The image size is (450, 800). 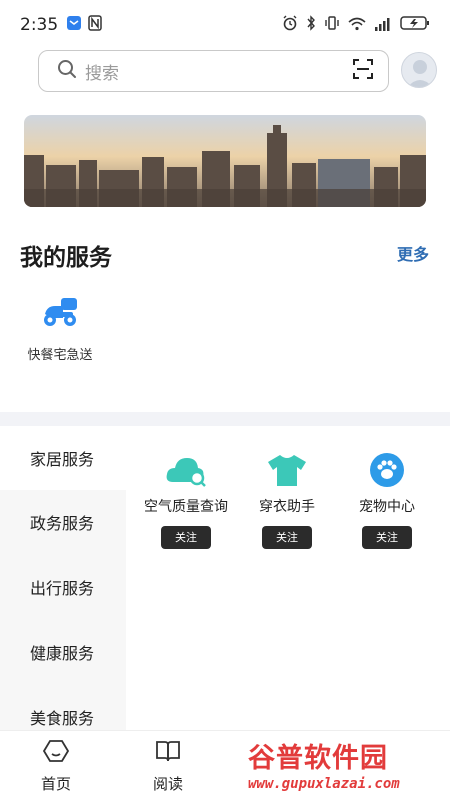 What do you see at coordinates (287, 470) in the screenshot?
I see `tshirt-icon` at bounding box center [287, 470].